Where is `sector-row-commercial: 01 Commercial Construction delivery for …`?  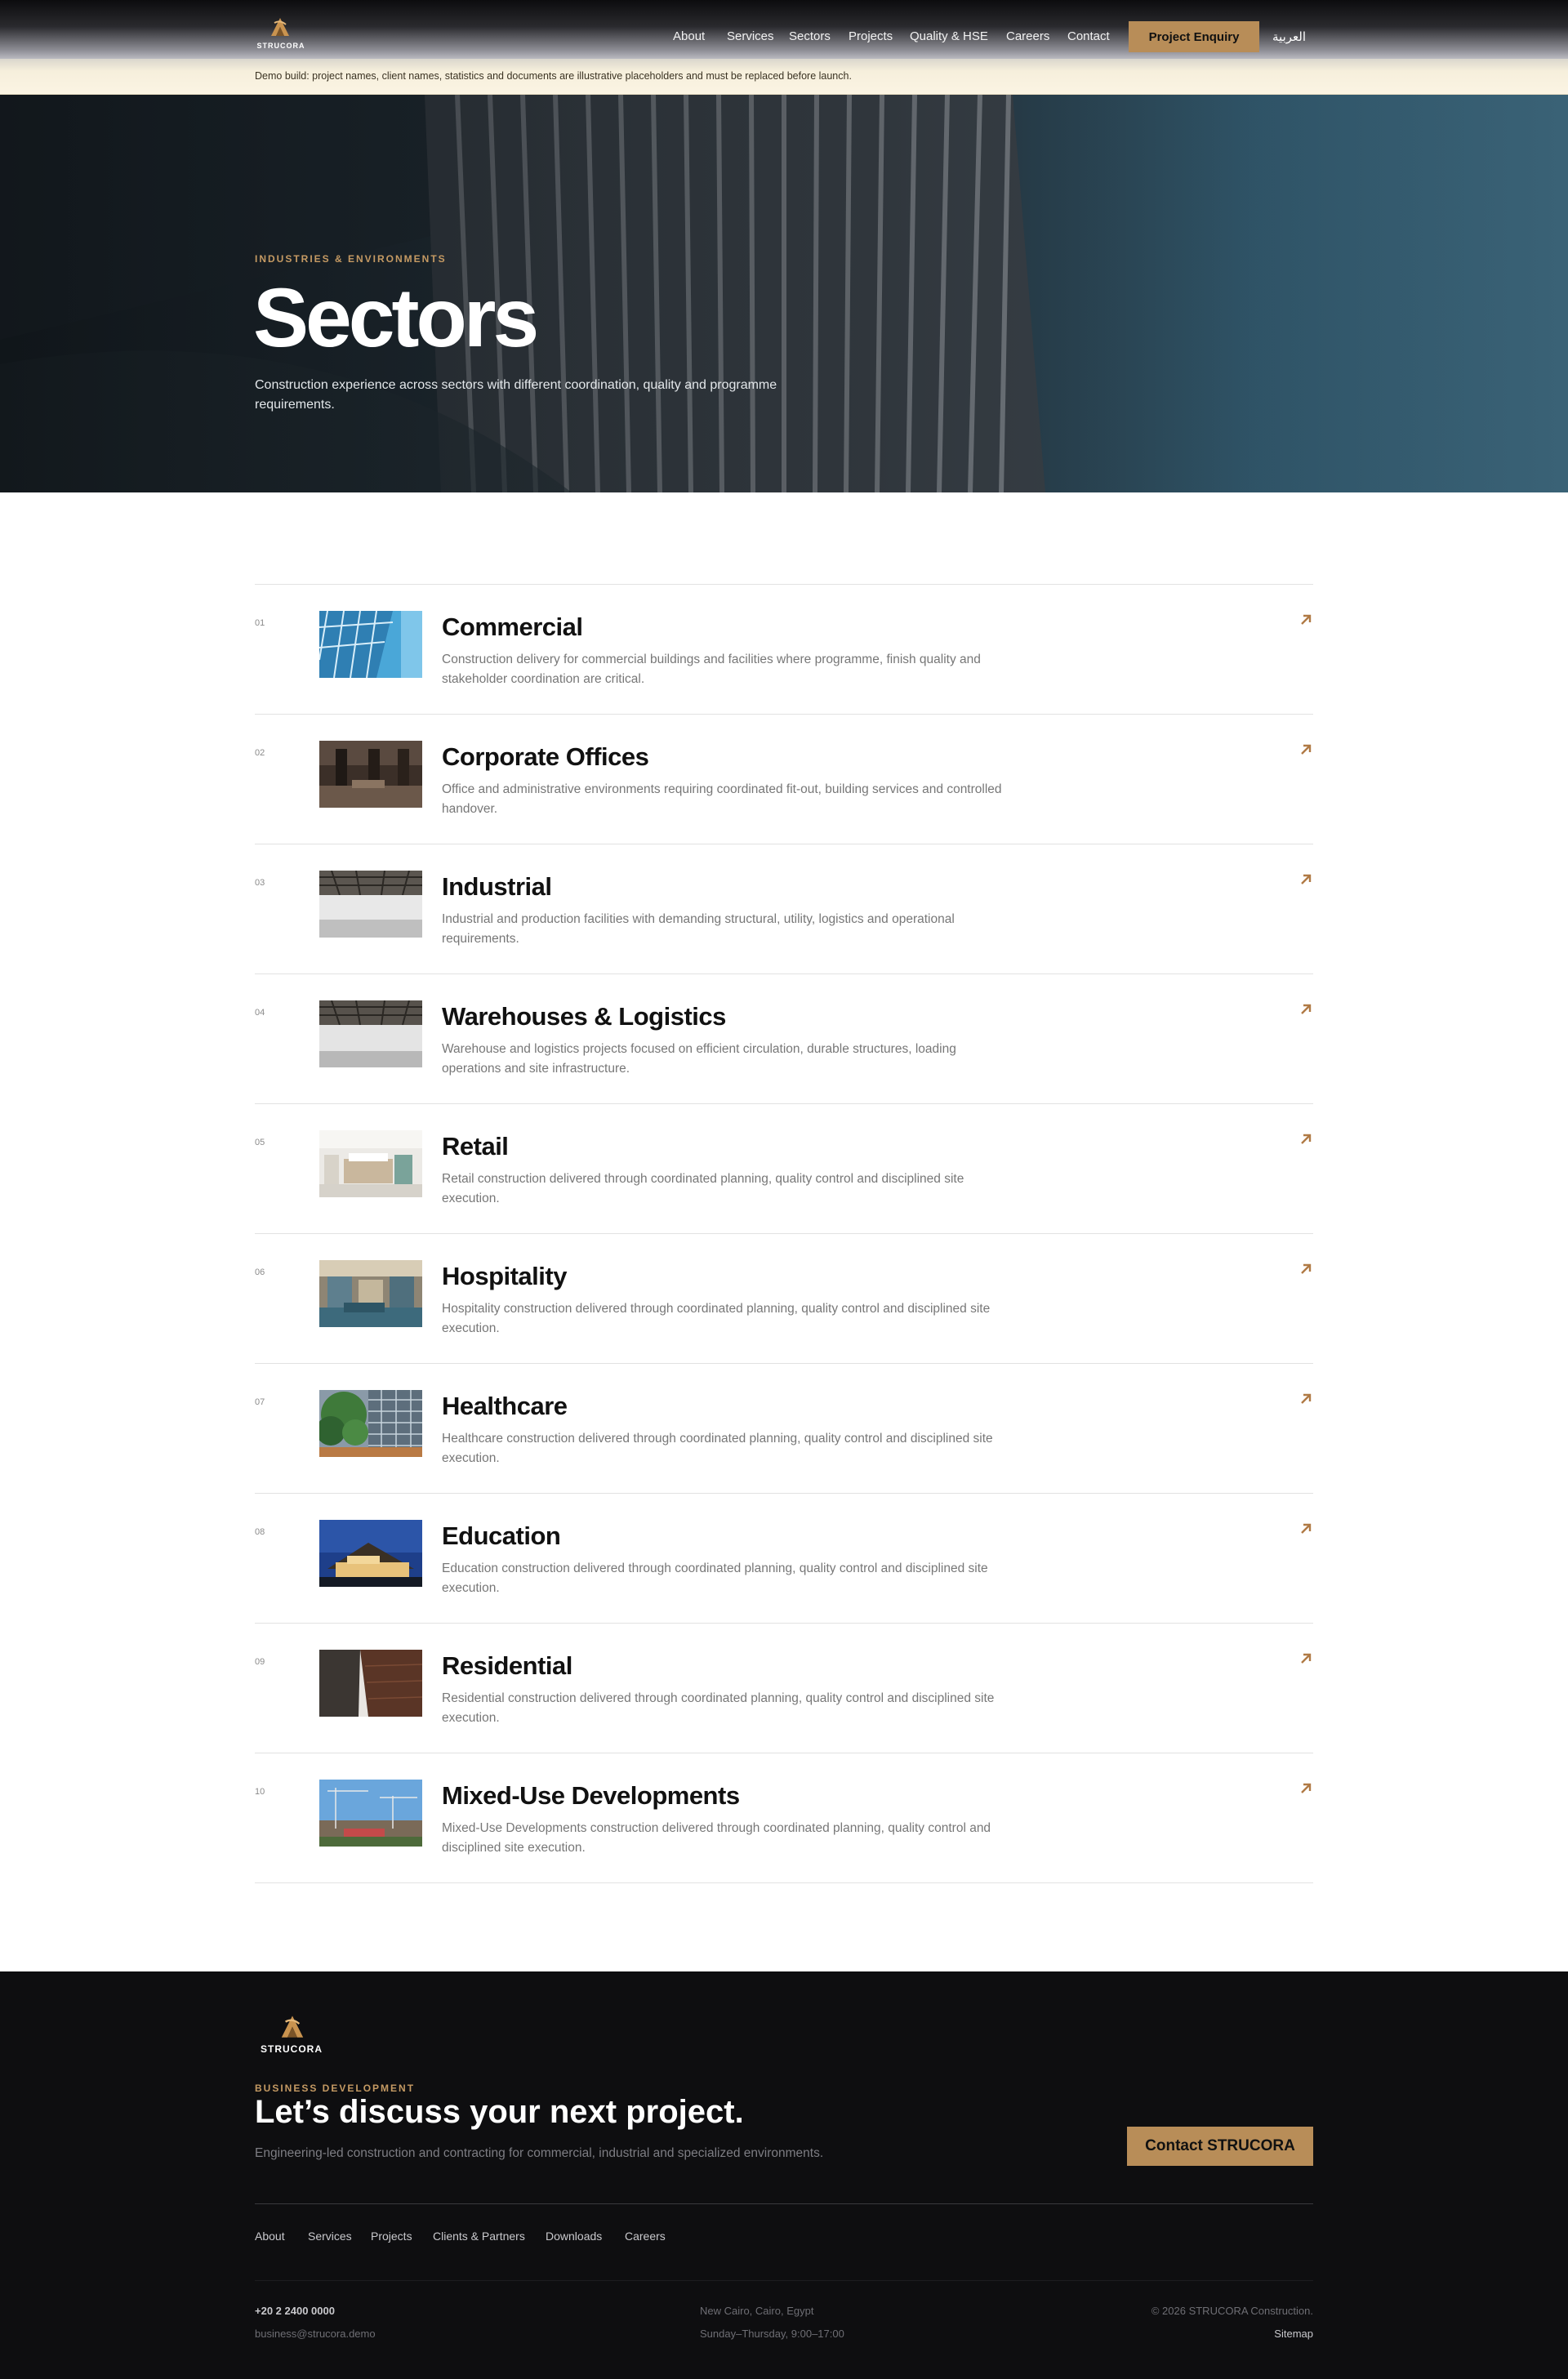 sector-row-commercial: 01 Commercial Construction delivery for … is located at coordinates (784, 650).